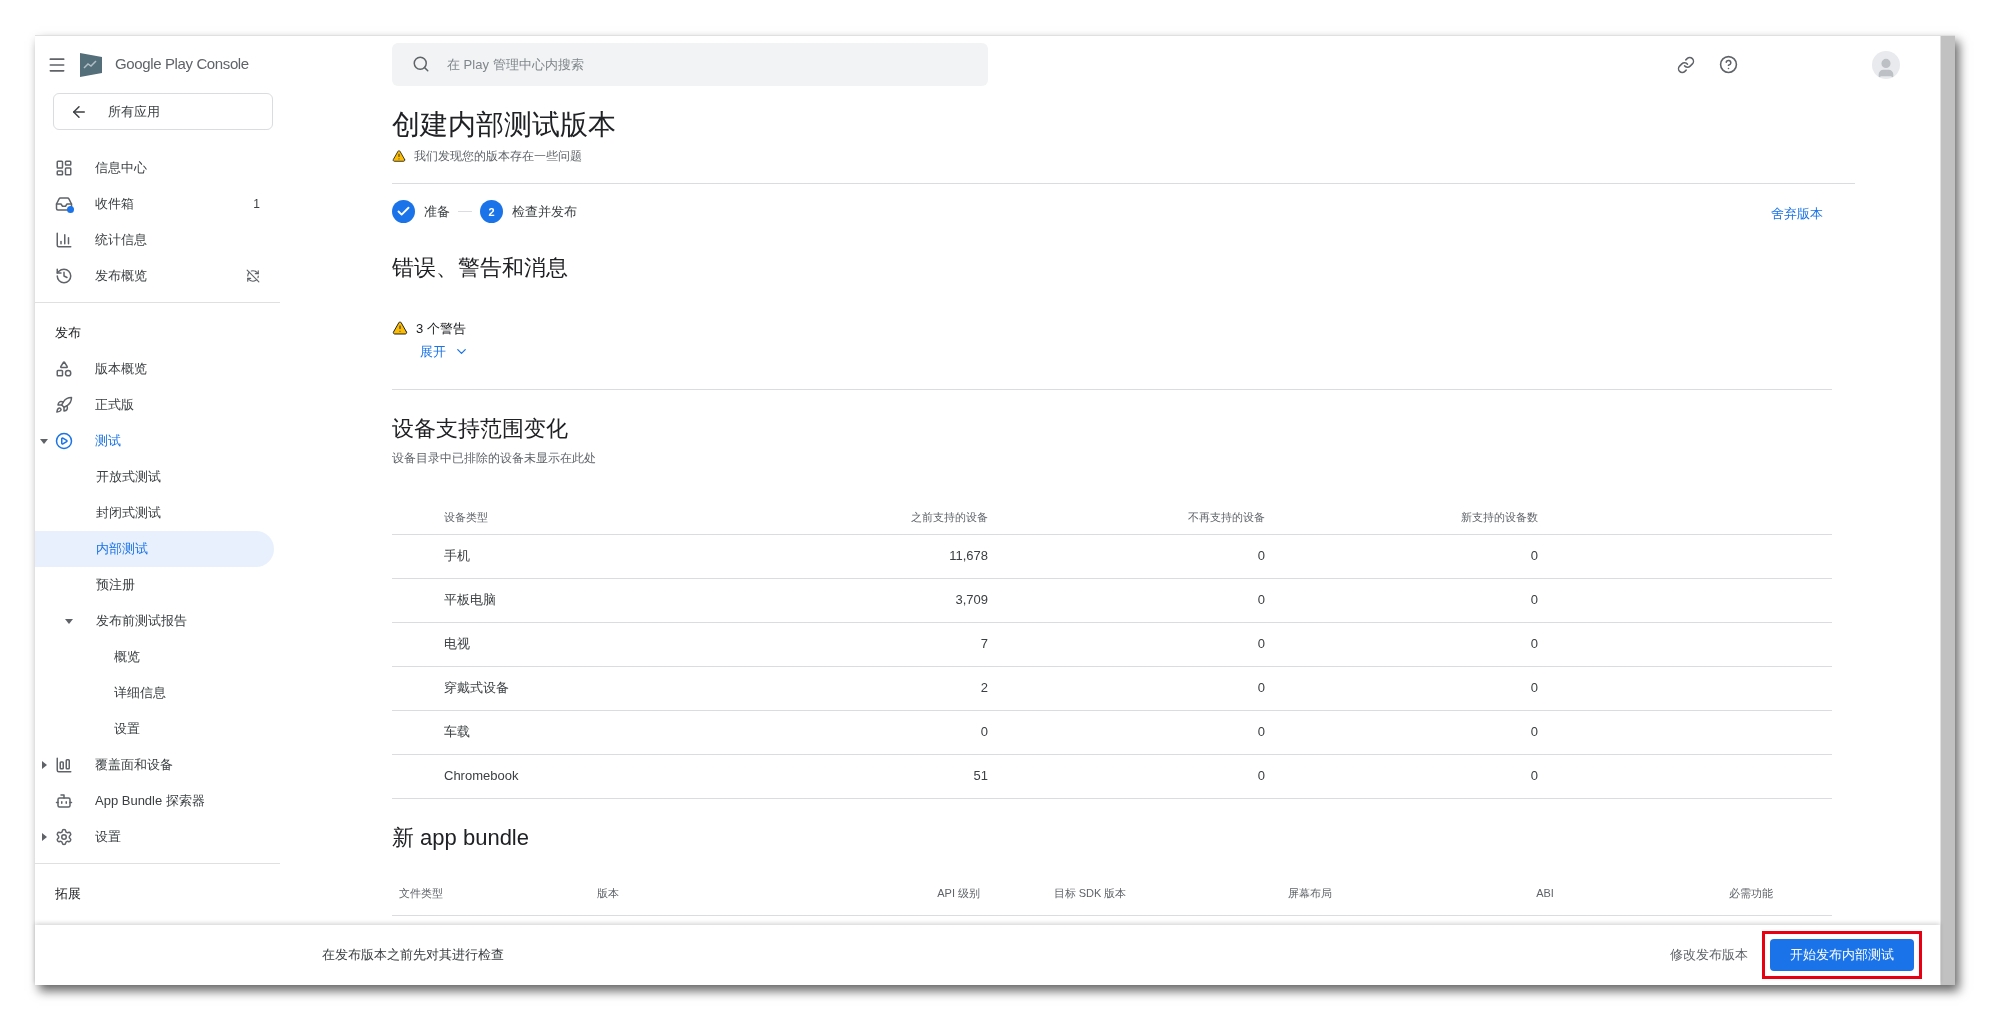  What do you see at coordinates (64, 837) in the screenshot?
I see `settings-icon` at bounding box center [64, 837].